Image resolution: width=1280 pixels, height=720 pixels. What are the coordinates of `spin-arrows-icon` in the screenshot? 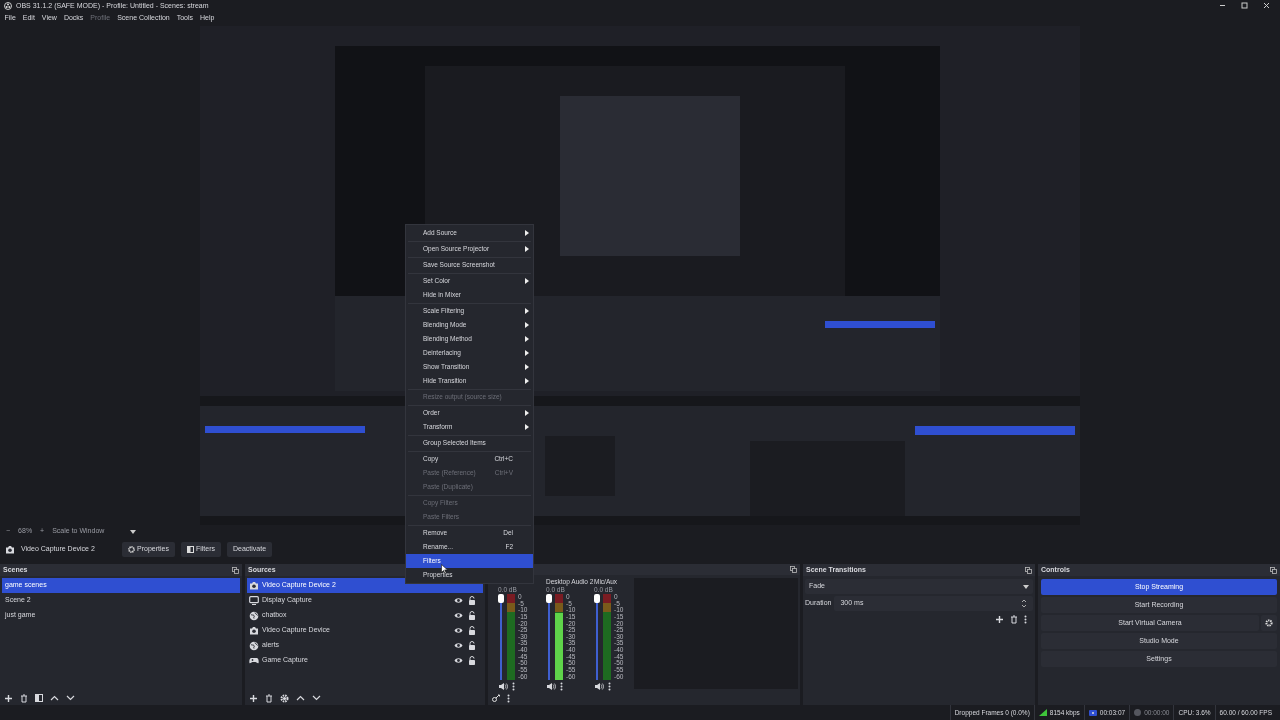 It's located at (1024, 604).